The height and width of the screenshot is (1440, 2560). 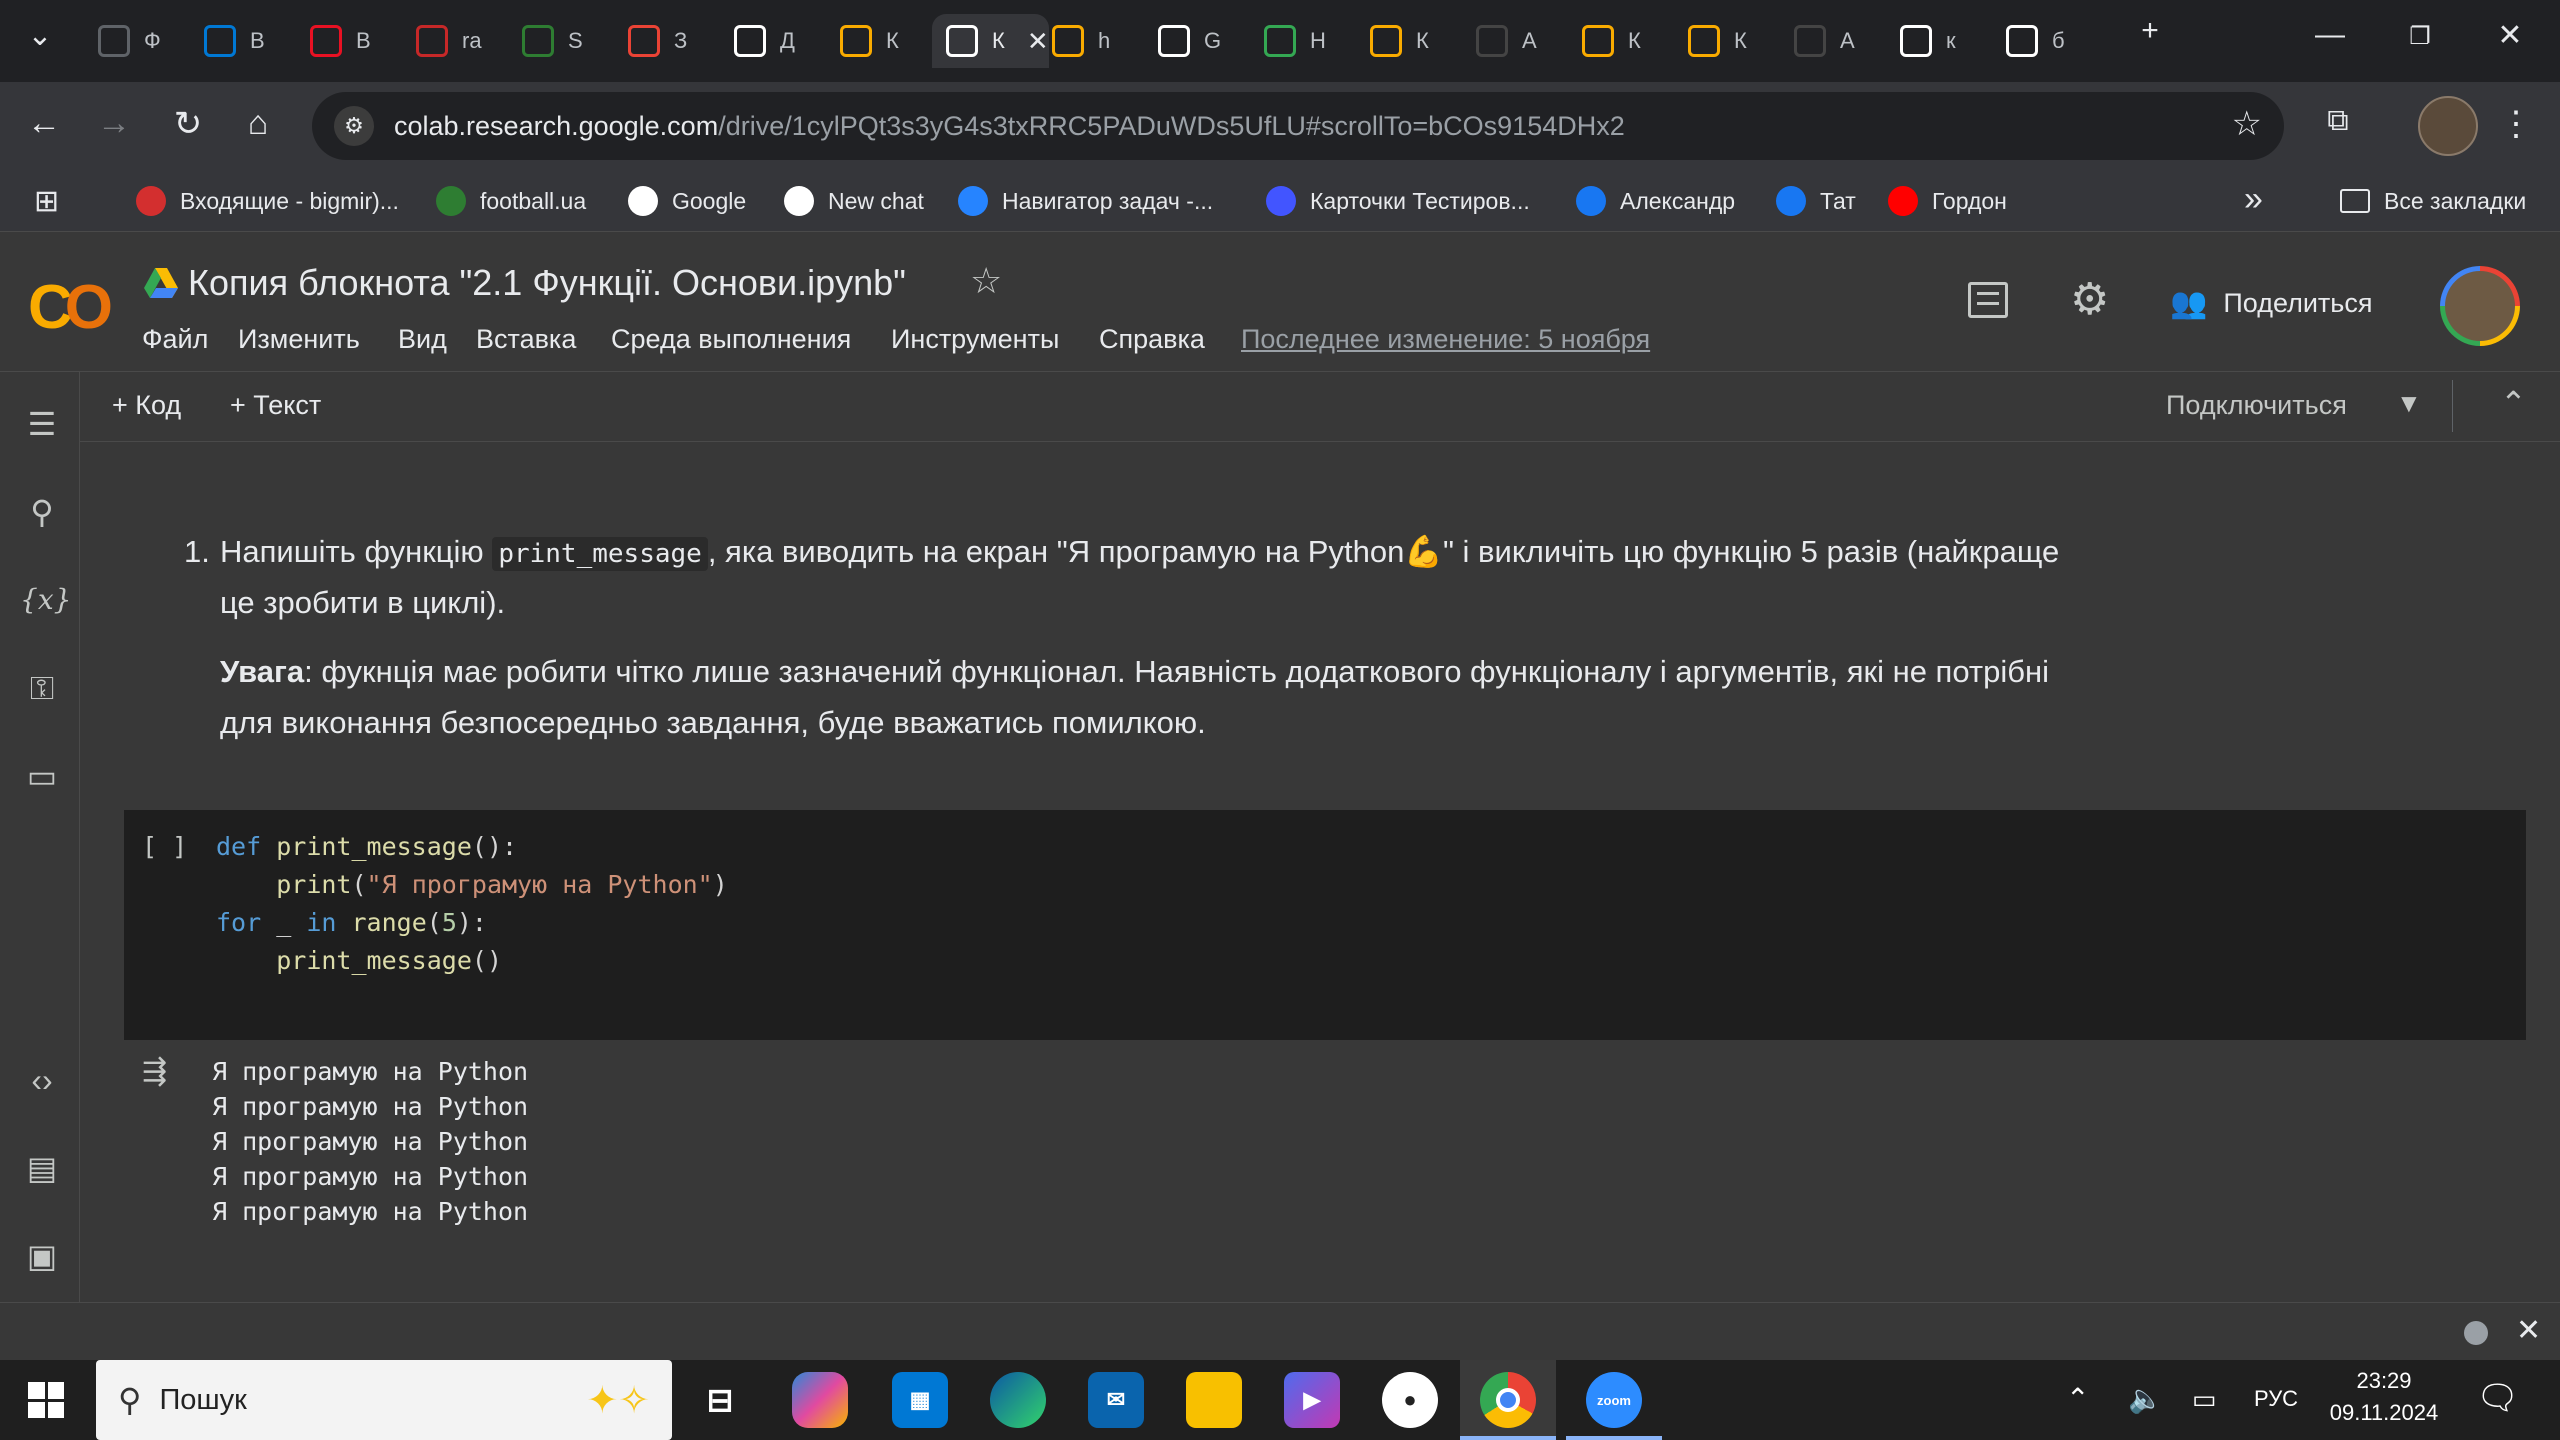 I want to click on bookmark-item: Гордон, so click(x=1947, y=201).